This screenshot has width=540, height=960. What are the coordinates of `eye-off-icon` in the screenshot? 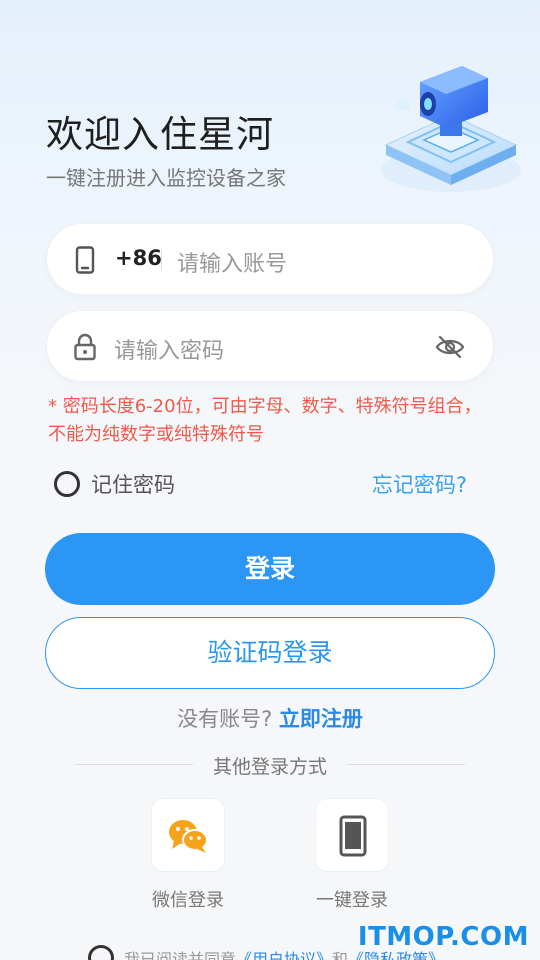 It's located at (450, 347).